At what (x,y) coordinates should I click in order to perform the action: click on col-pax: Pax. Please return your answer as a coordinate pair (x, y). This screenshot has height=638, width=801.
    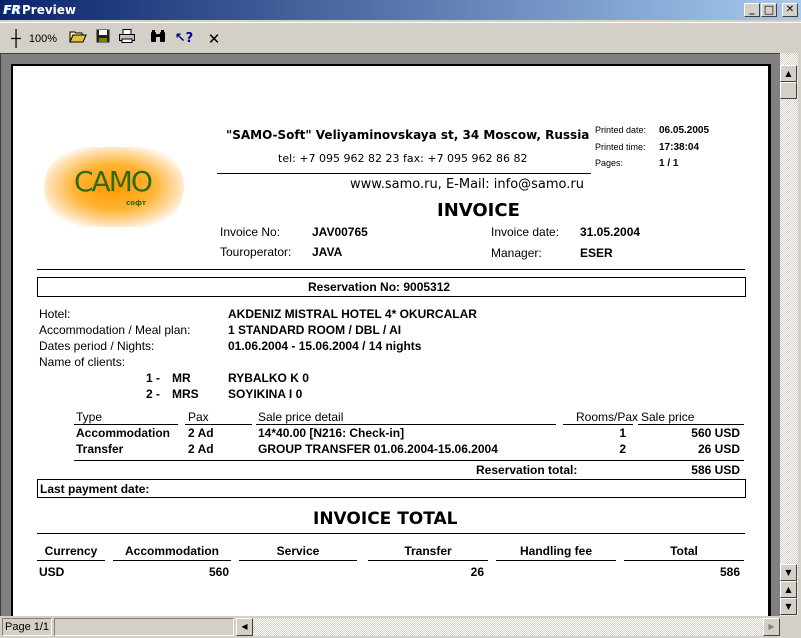
    Looking at the image, I should click on (198, 417).